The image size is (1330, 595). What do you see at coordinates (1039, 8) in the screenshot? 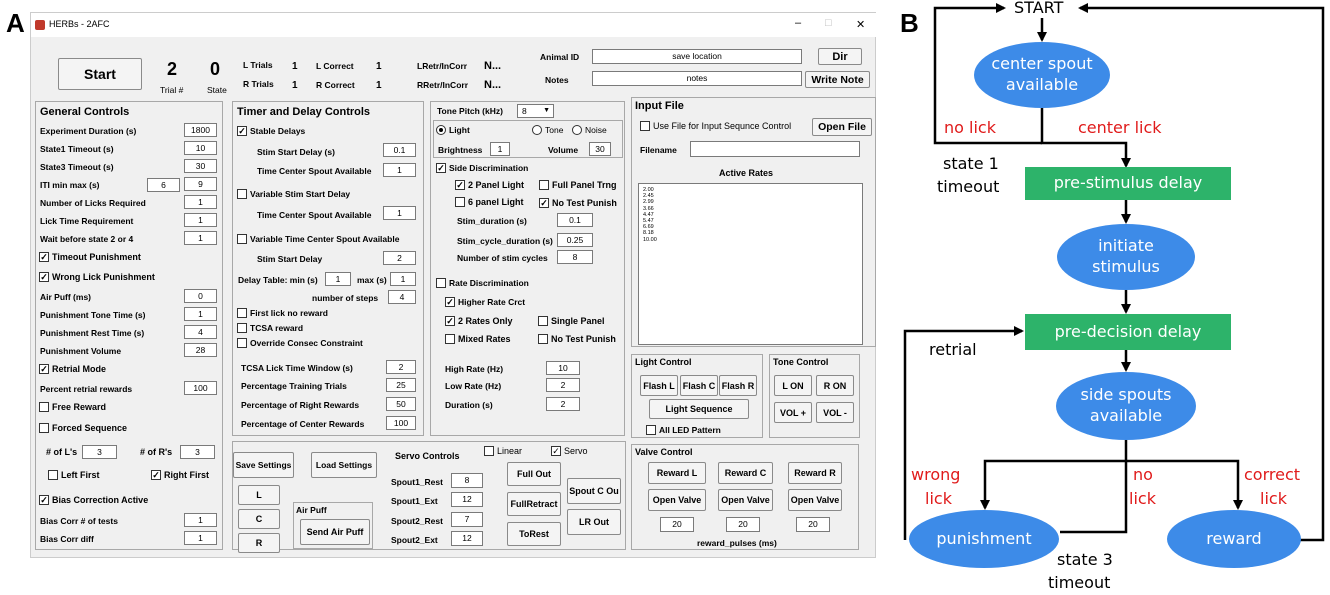
I see `start-label: START` at bounding box center [1039, 8].